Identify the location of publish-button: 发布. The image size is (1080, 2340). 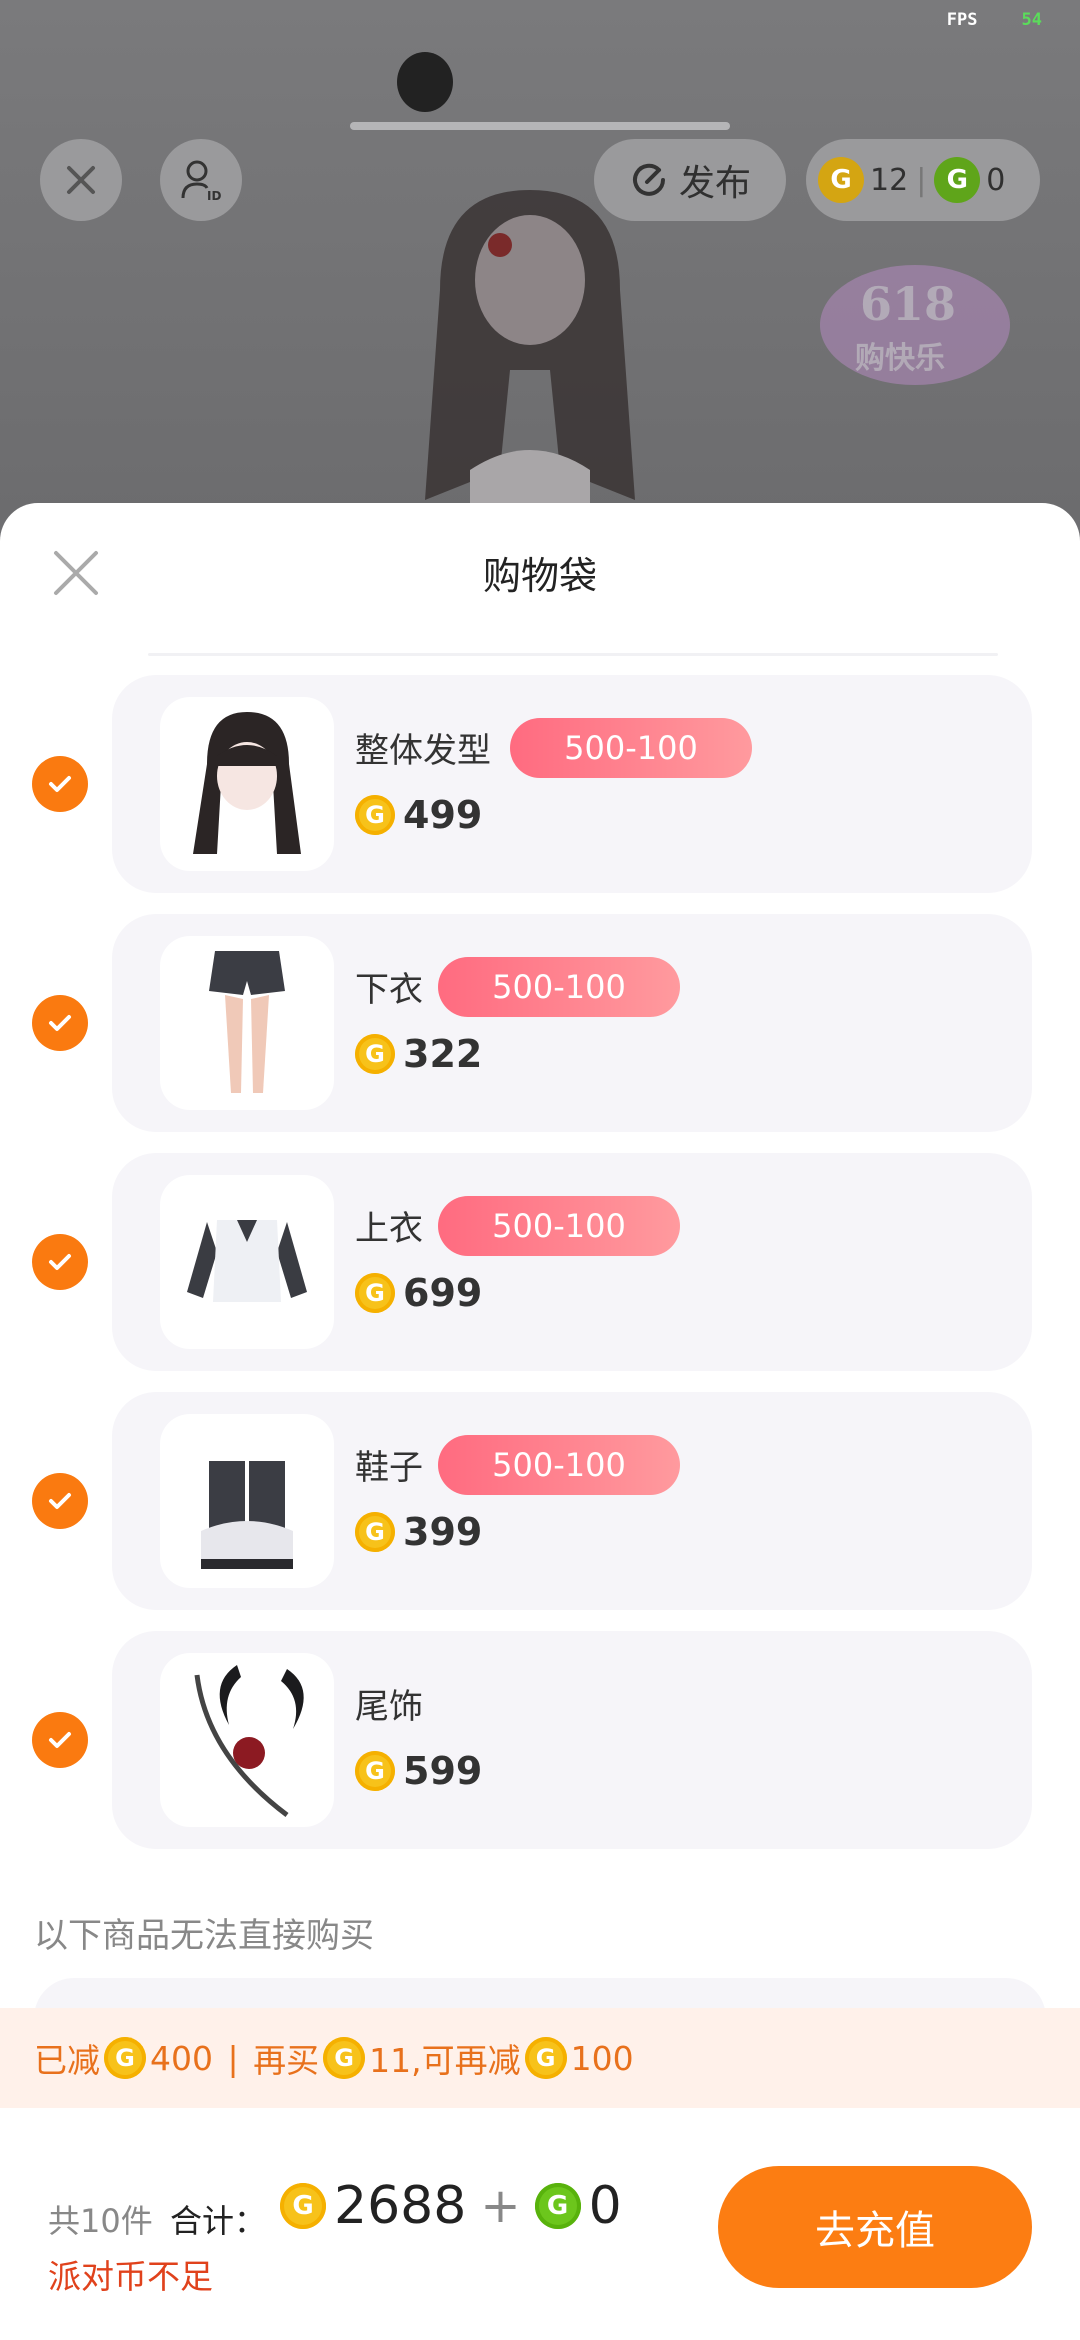
(690, 180).